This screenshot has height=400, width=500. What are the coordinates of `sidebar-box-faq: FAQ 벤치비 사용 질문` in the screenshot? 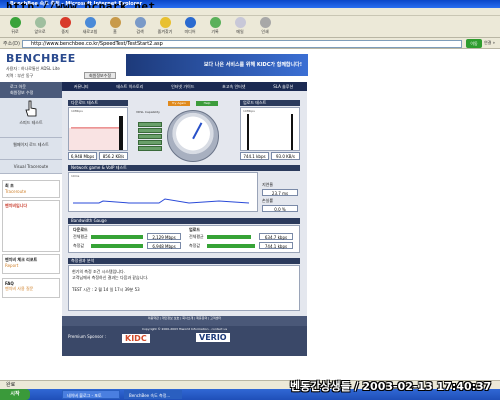 It's located at (31, 288).